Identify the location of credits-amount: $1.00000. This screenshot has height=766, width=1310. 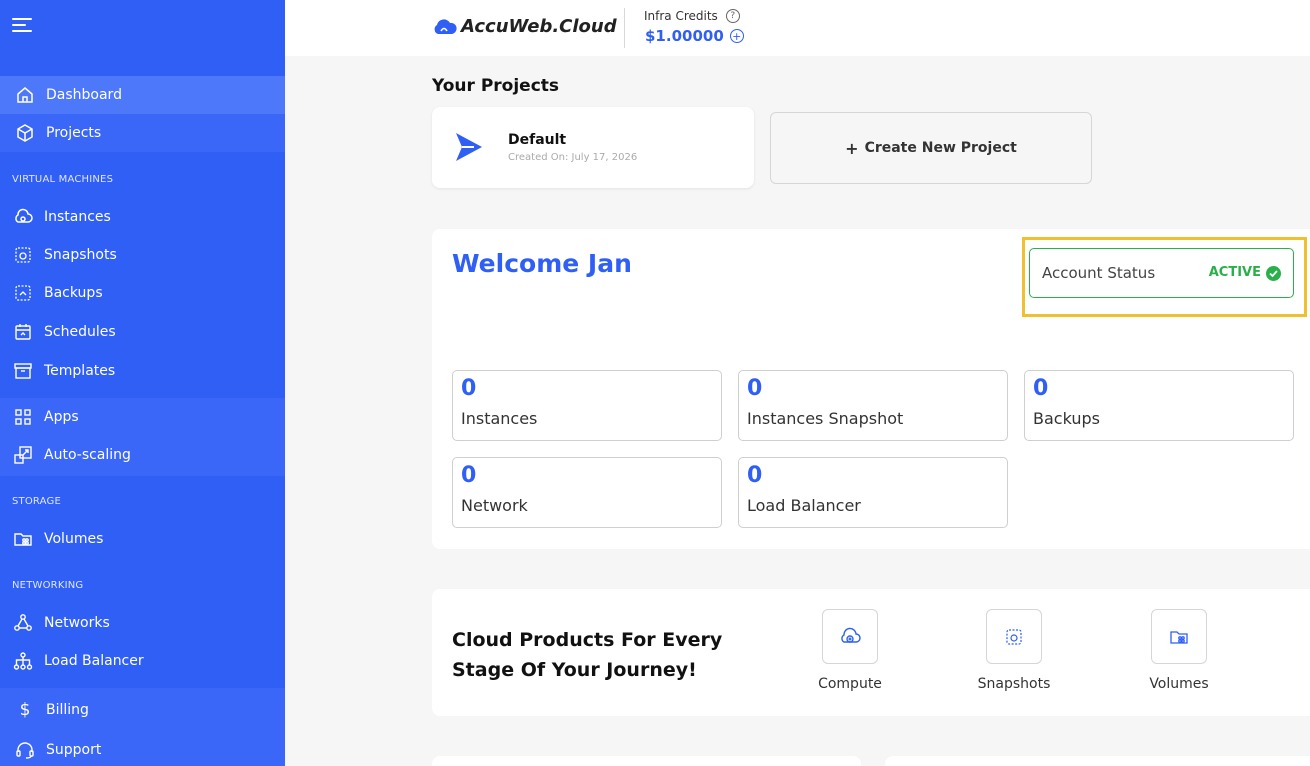
(684, 36).